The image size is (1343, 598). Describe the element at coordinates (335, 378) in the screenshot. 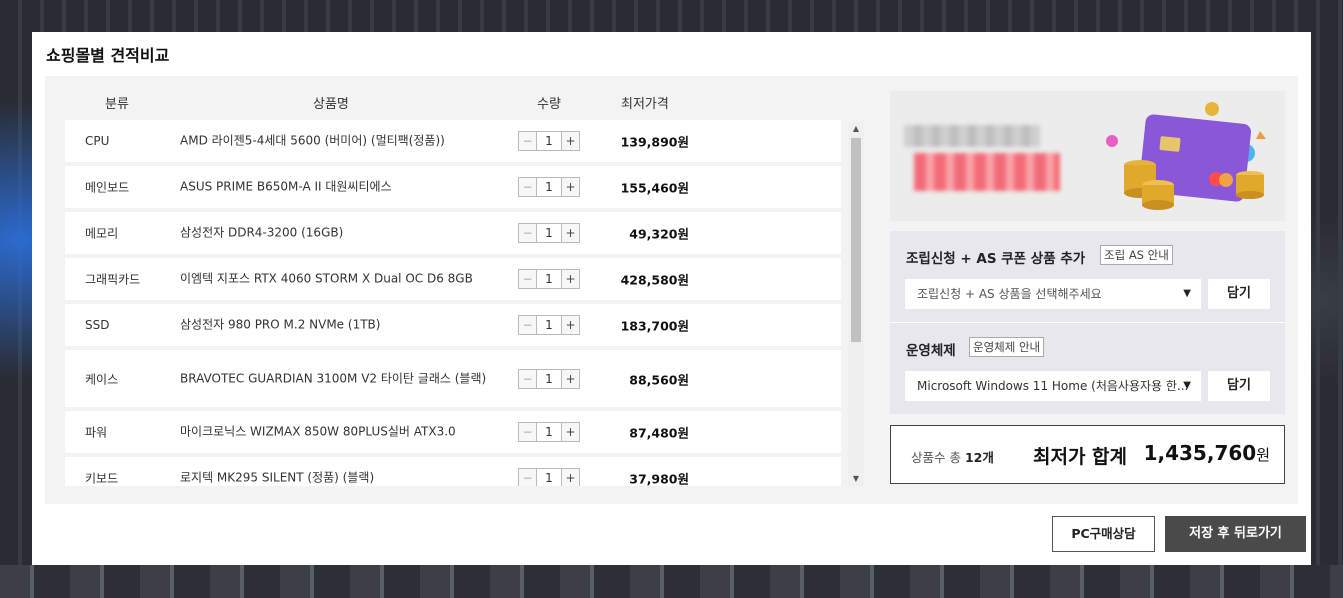

I see `row-product-name: BRAVOTEC GUARDIAN 3100M V2 타이탄 글래스 (블랙)` at that location.